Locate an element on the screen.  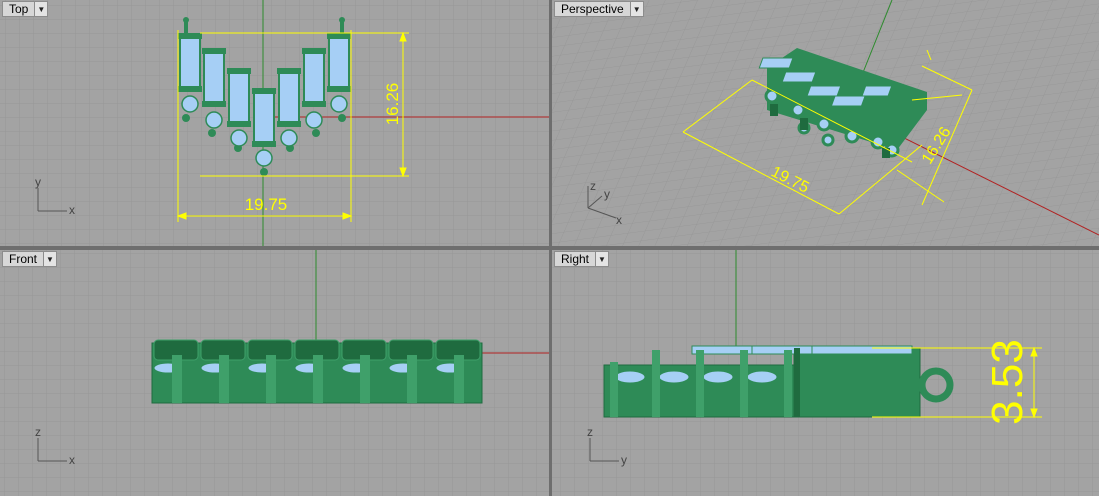
viewport-title-top: Top ▼ is located at coordinates (25, 9).